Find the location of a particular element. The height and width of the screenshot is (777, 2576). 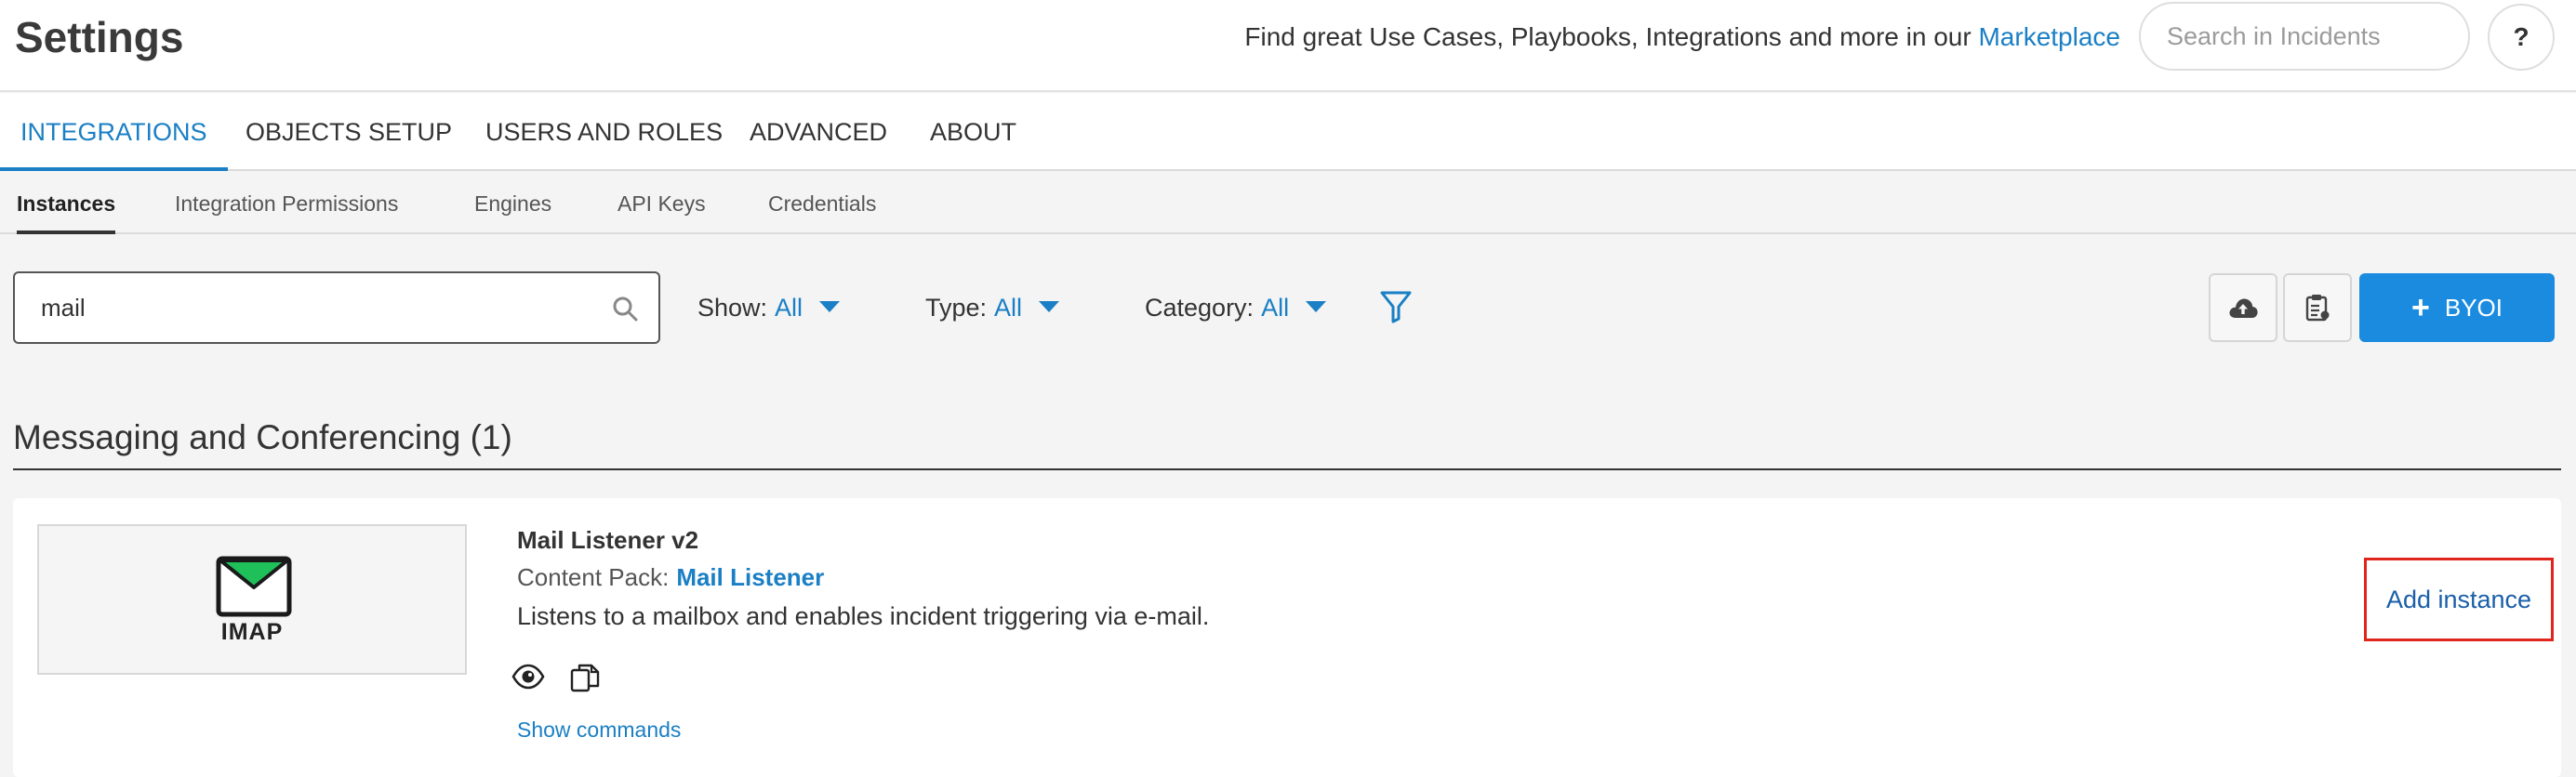

integration-logo: IMAP is located at coordinates (252, 599).